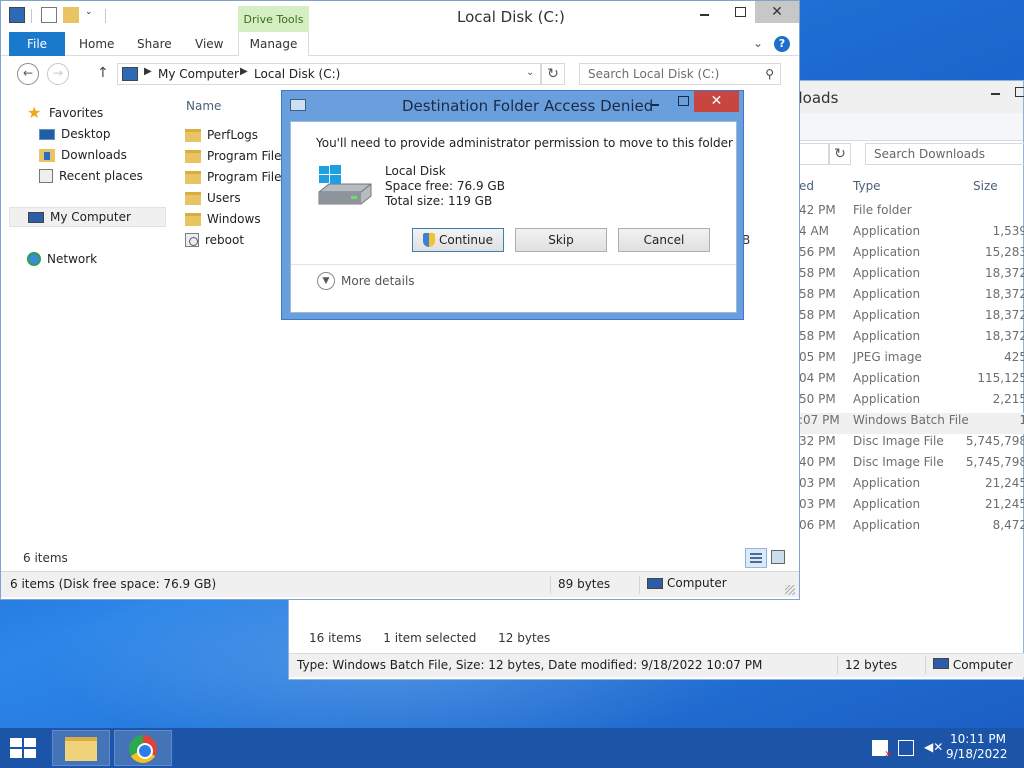 Image resolution: width=1024 pixels, height=768 pixels. I want to click on table-row: 42 PM File folder, so click(906, 213).